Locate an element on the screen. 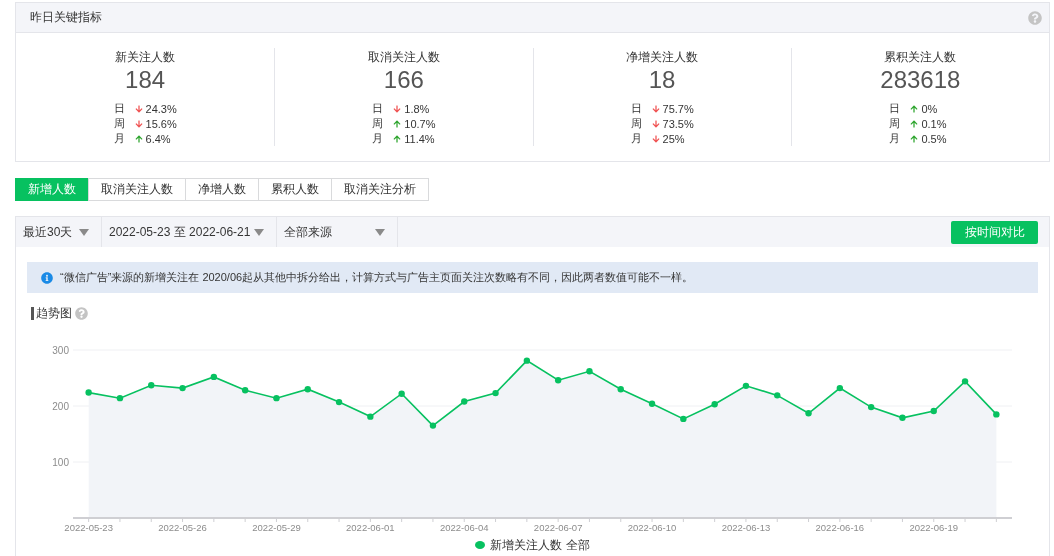 This screenshot has height=556, width=1054. change-value: 24.3% is located at coordinates (161, 108).